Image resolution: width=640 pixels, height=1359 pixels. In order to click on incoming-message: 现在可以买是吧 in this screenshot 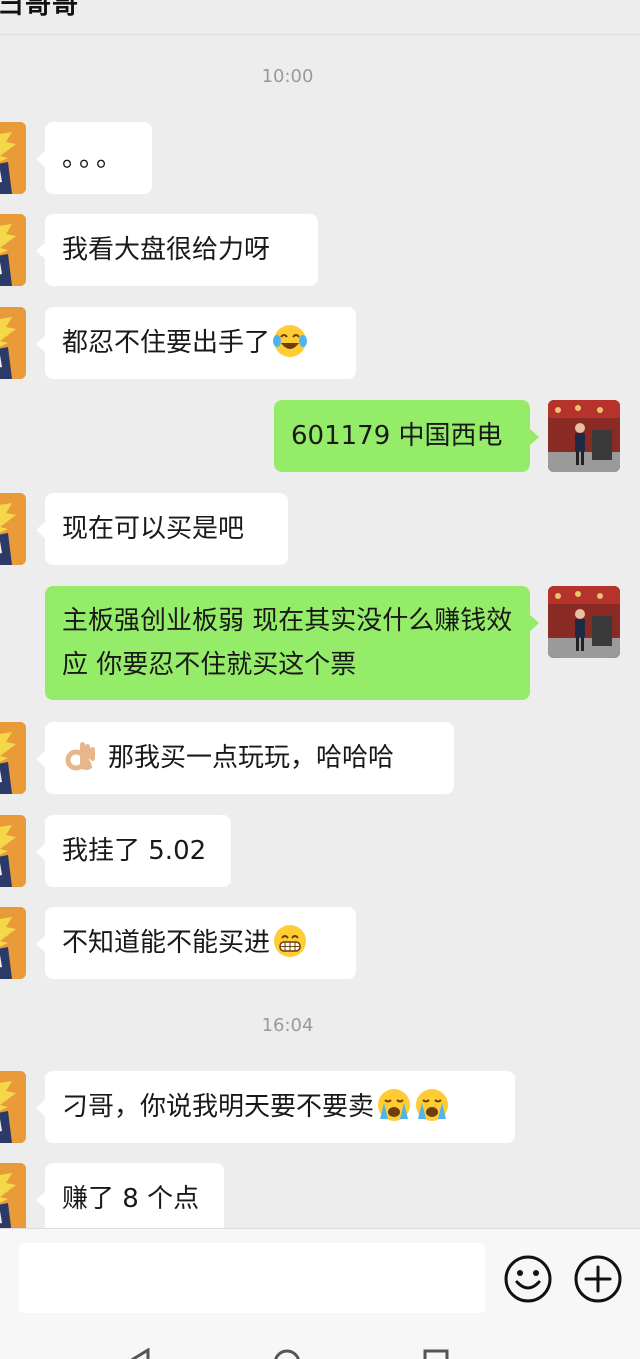, I will do `click(162, 529)`.